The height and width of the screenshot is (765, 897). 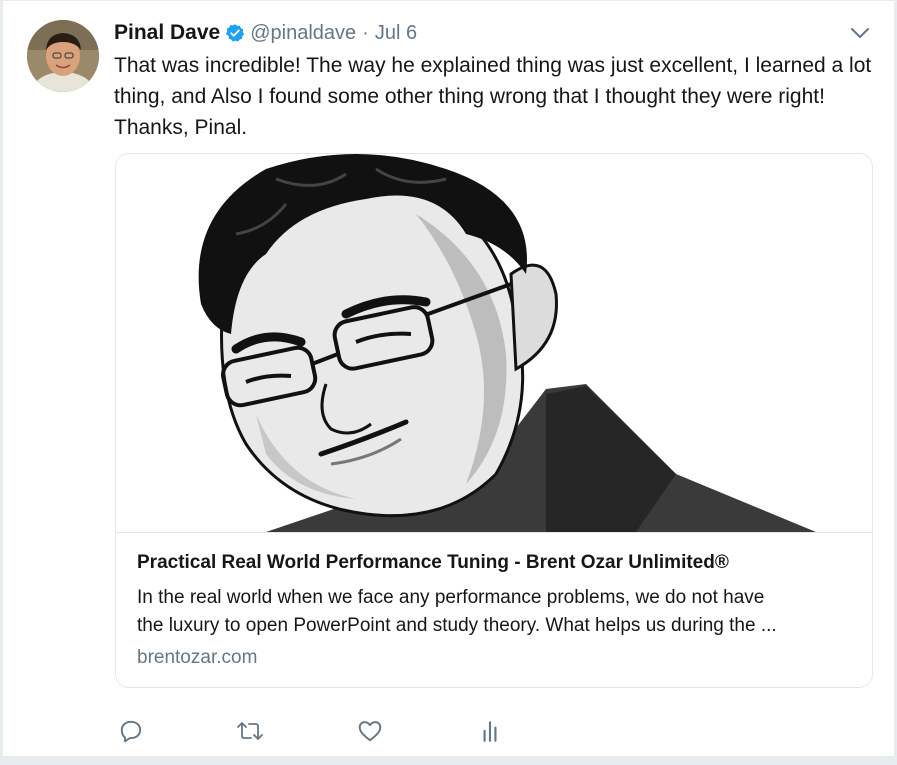 I want to click on tweet-timestamp: Jul 6, so click(x=396, y=33).